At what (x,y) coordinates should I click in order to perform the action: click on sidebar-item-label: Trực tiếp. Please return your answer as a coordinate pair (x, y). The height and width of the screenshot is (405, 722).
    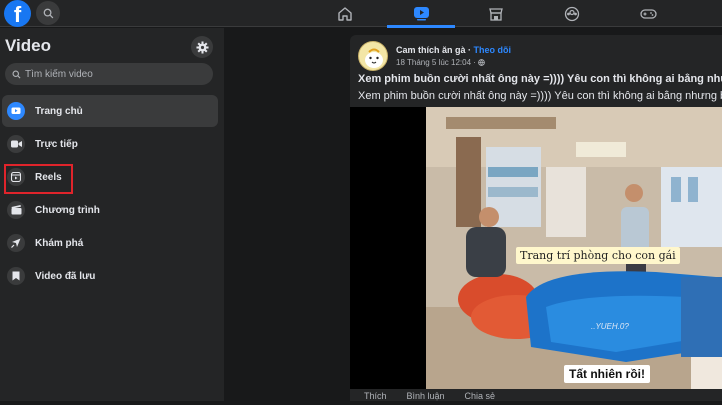
    Looking at the image, I should click on (56, 144).